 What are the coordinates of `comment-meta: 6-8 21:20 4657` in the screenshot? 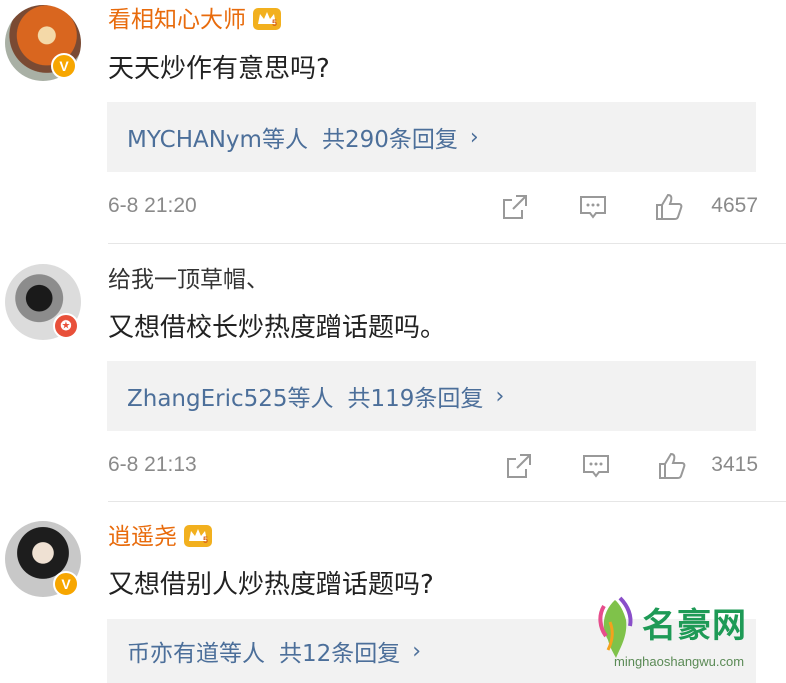 It's located at (433, 208).